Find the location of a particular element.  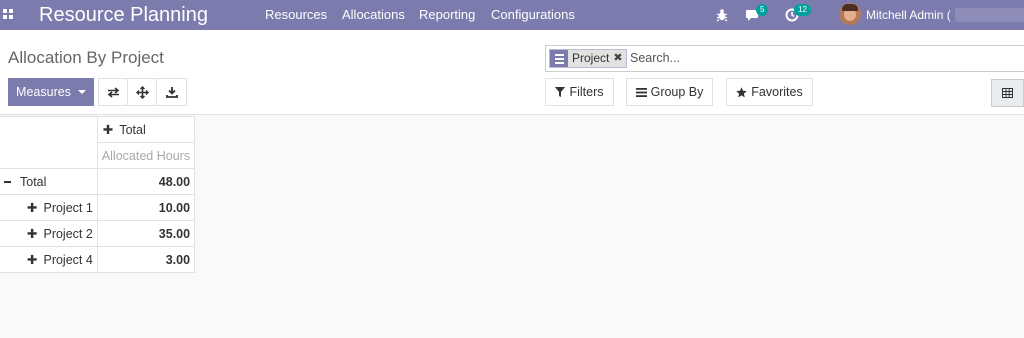

group-bars-icon is located at coordinates (641, 92).